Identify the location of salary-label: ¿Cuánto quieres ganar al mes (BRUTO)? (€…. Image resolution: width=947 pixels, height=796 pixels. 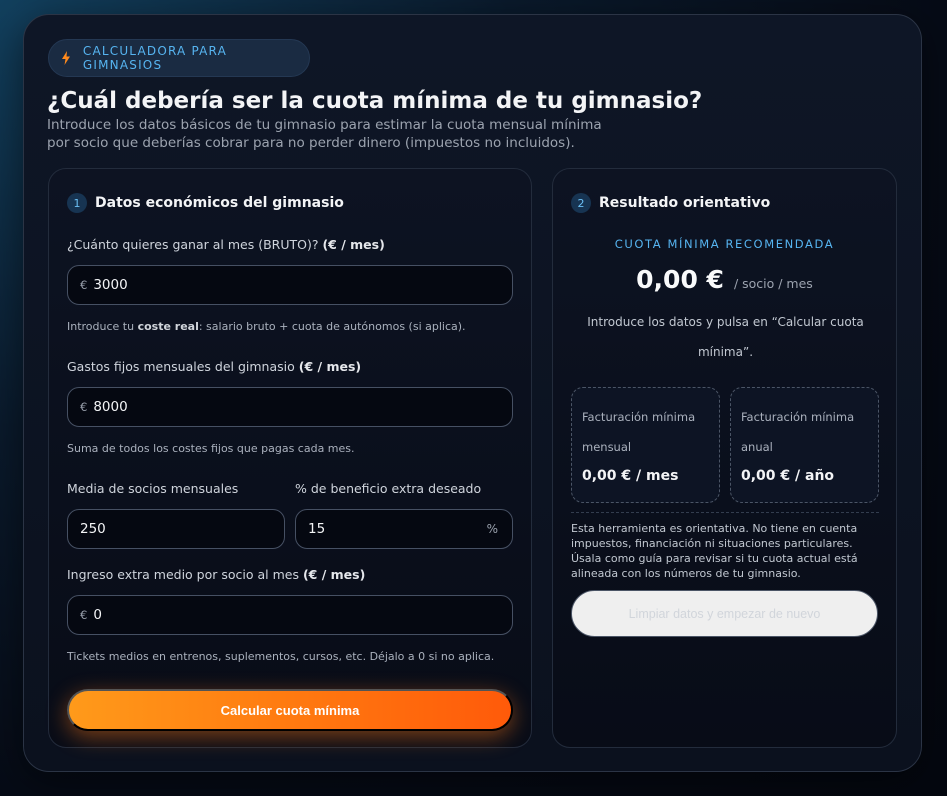
(226, 244).